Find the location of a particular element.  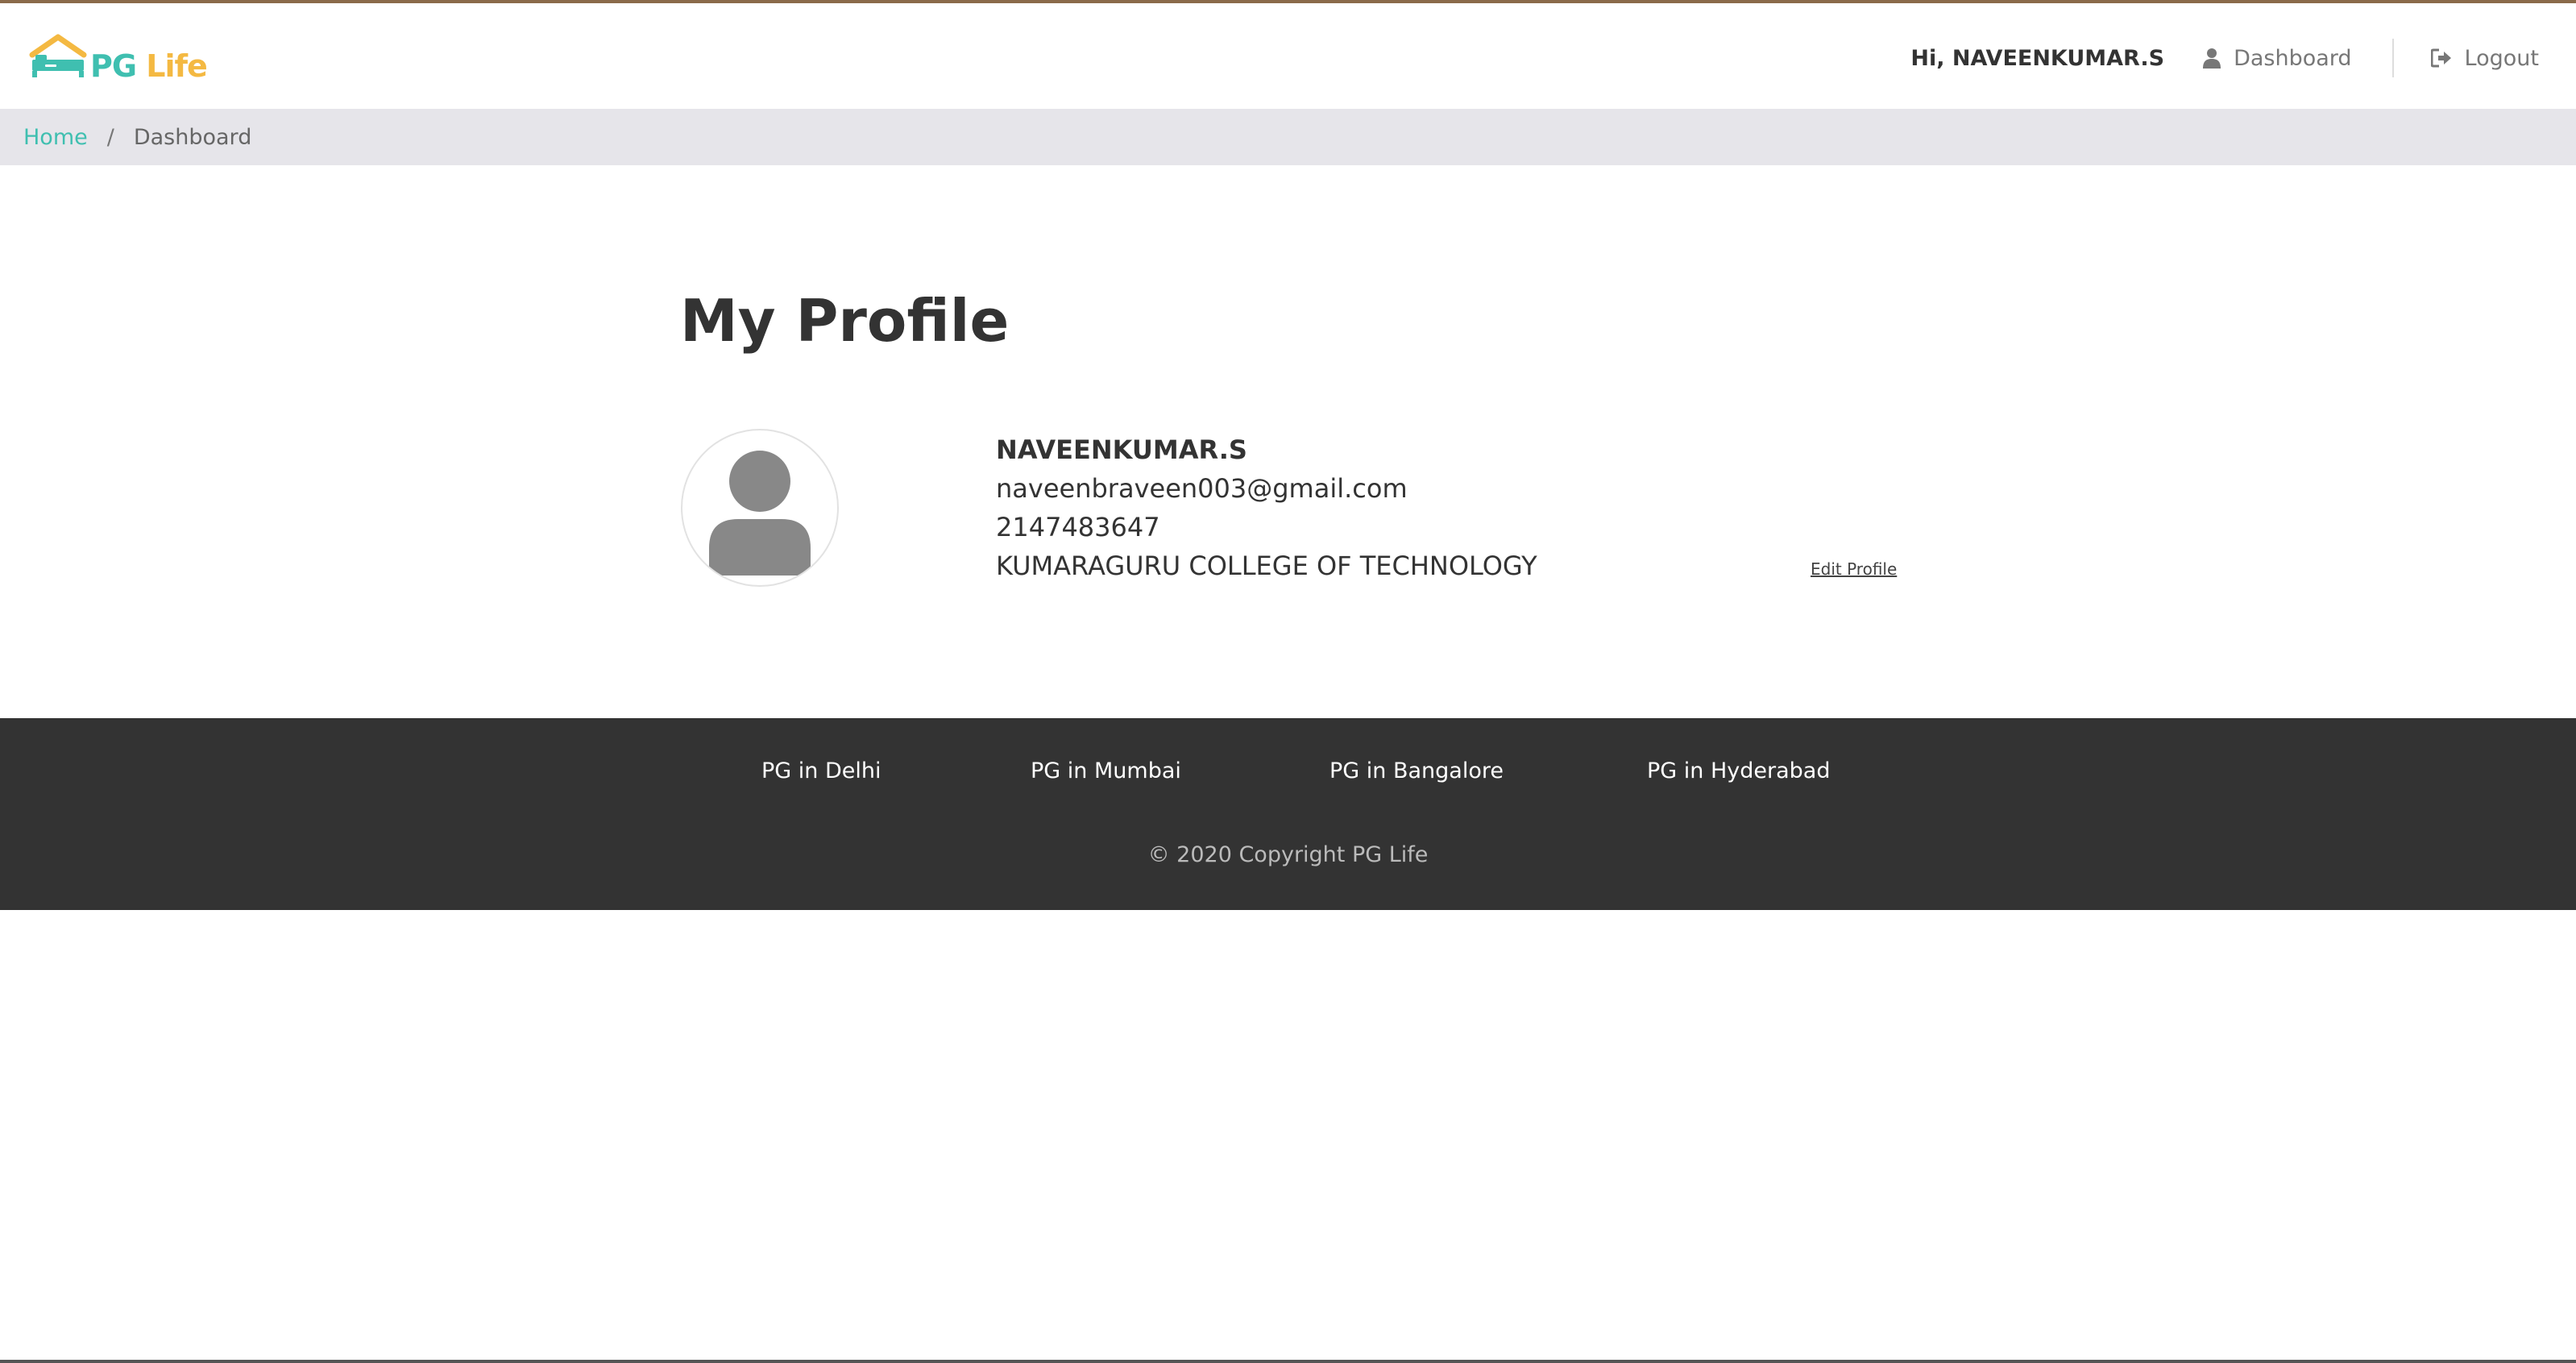

footer-link-mumbai: PG in Mumbai is located at coordinates (1106, 771).